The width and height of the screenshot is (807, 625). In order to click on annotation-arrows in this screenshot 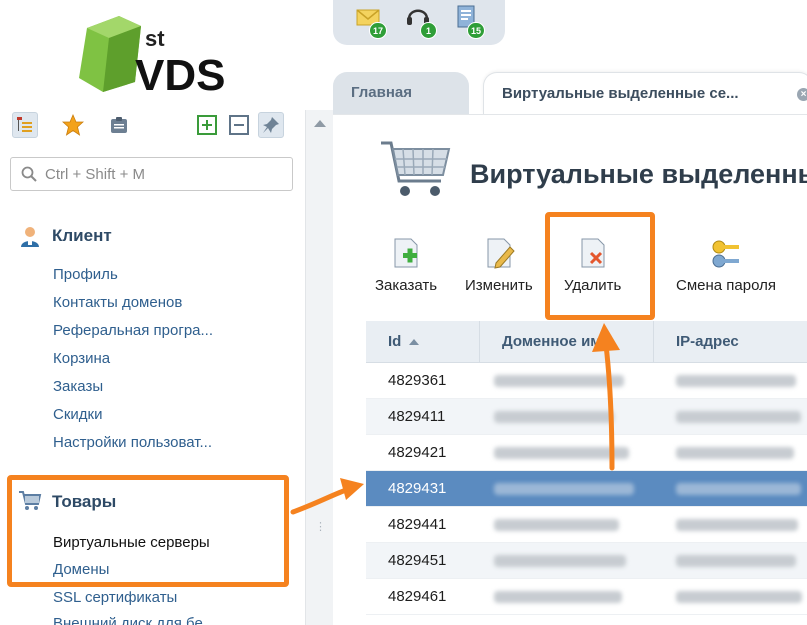, I will do `click(455, 419)`.